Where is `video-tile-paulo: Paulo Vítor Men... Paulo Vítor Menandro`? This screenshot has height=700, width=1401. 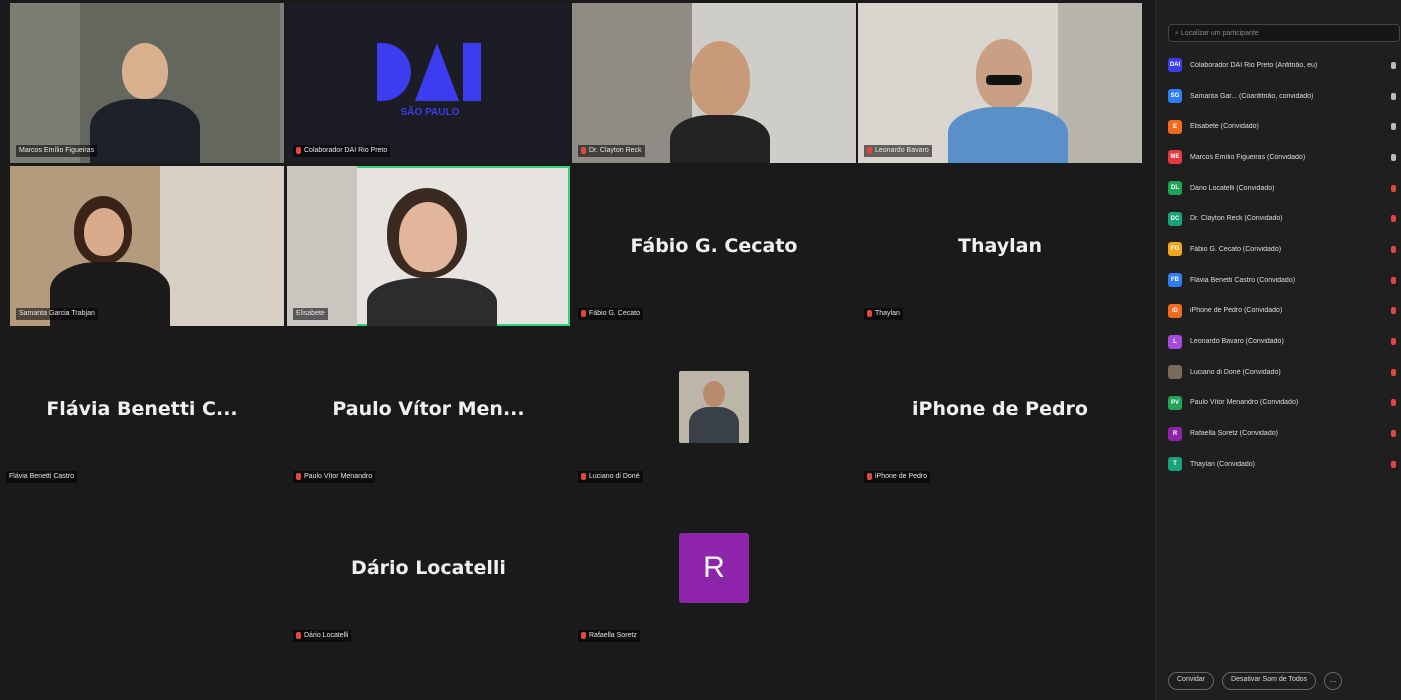
video-tile-paulo: Paulo Vítor Men... Paulo Vítor Menandro is located at coordinates (428, 409).